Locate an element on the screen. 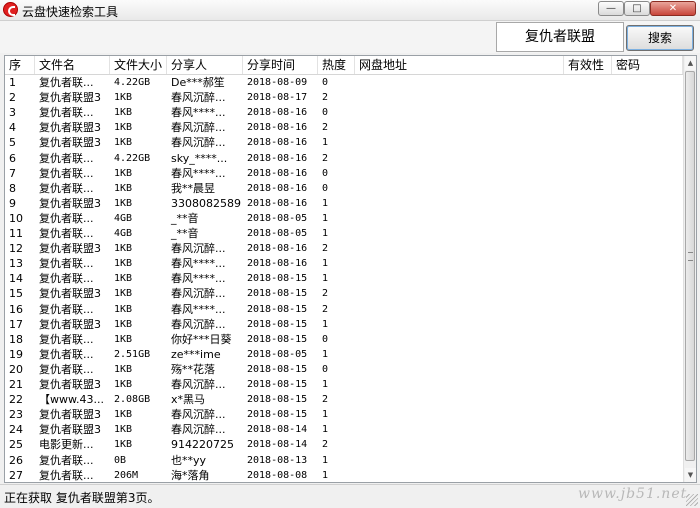 This screenshot has width=700, height=508. cell-index: 17 is located at coordinates (16, 324).